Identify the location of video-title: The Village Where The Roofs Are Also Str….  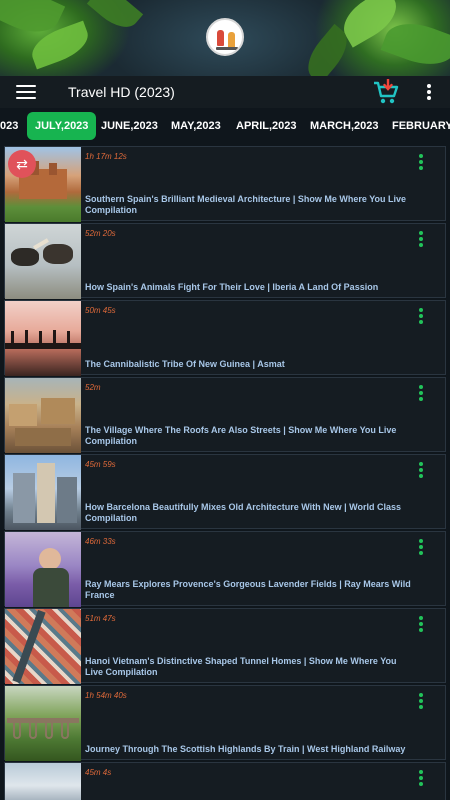
(241, 435).